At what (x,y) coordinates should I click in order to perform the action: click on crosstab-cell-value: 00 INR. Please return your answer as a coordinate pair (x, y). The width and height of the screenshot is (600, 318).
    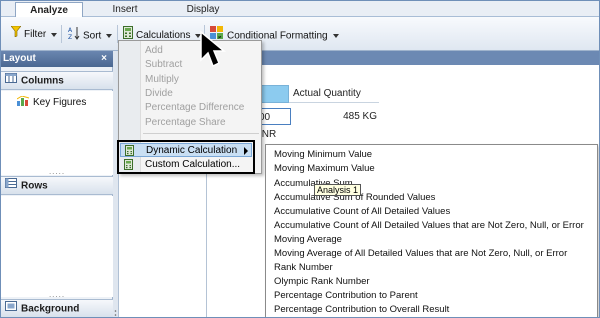
    Looking at the image, I should click on (274, 124).